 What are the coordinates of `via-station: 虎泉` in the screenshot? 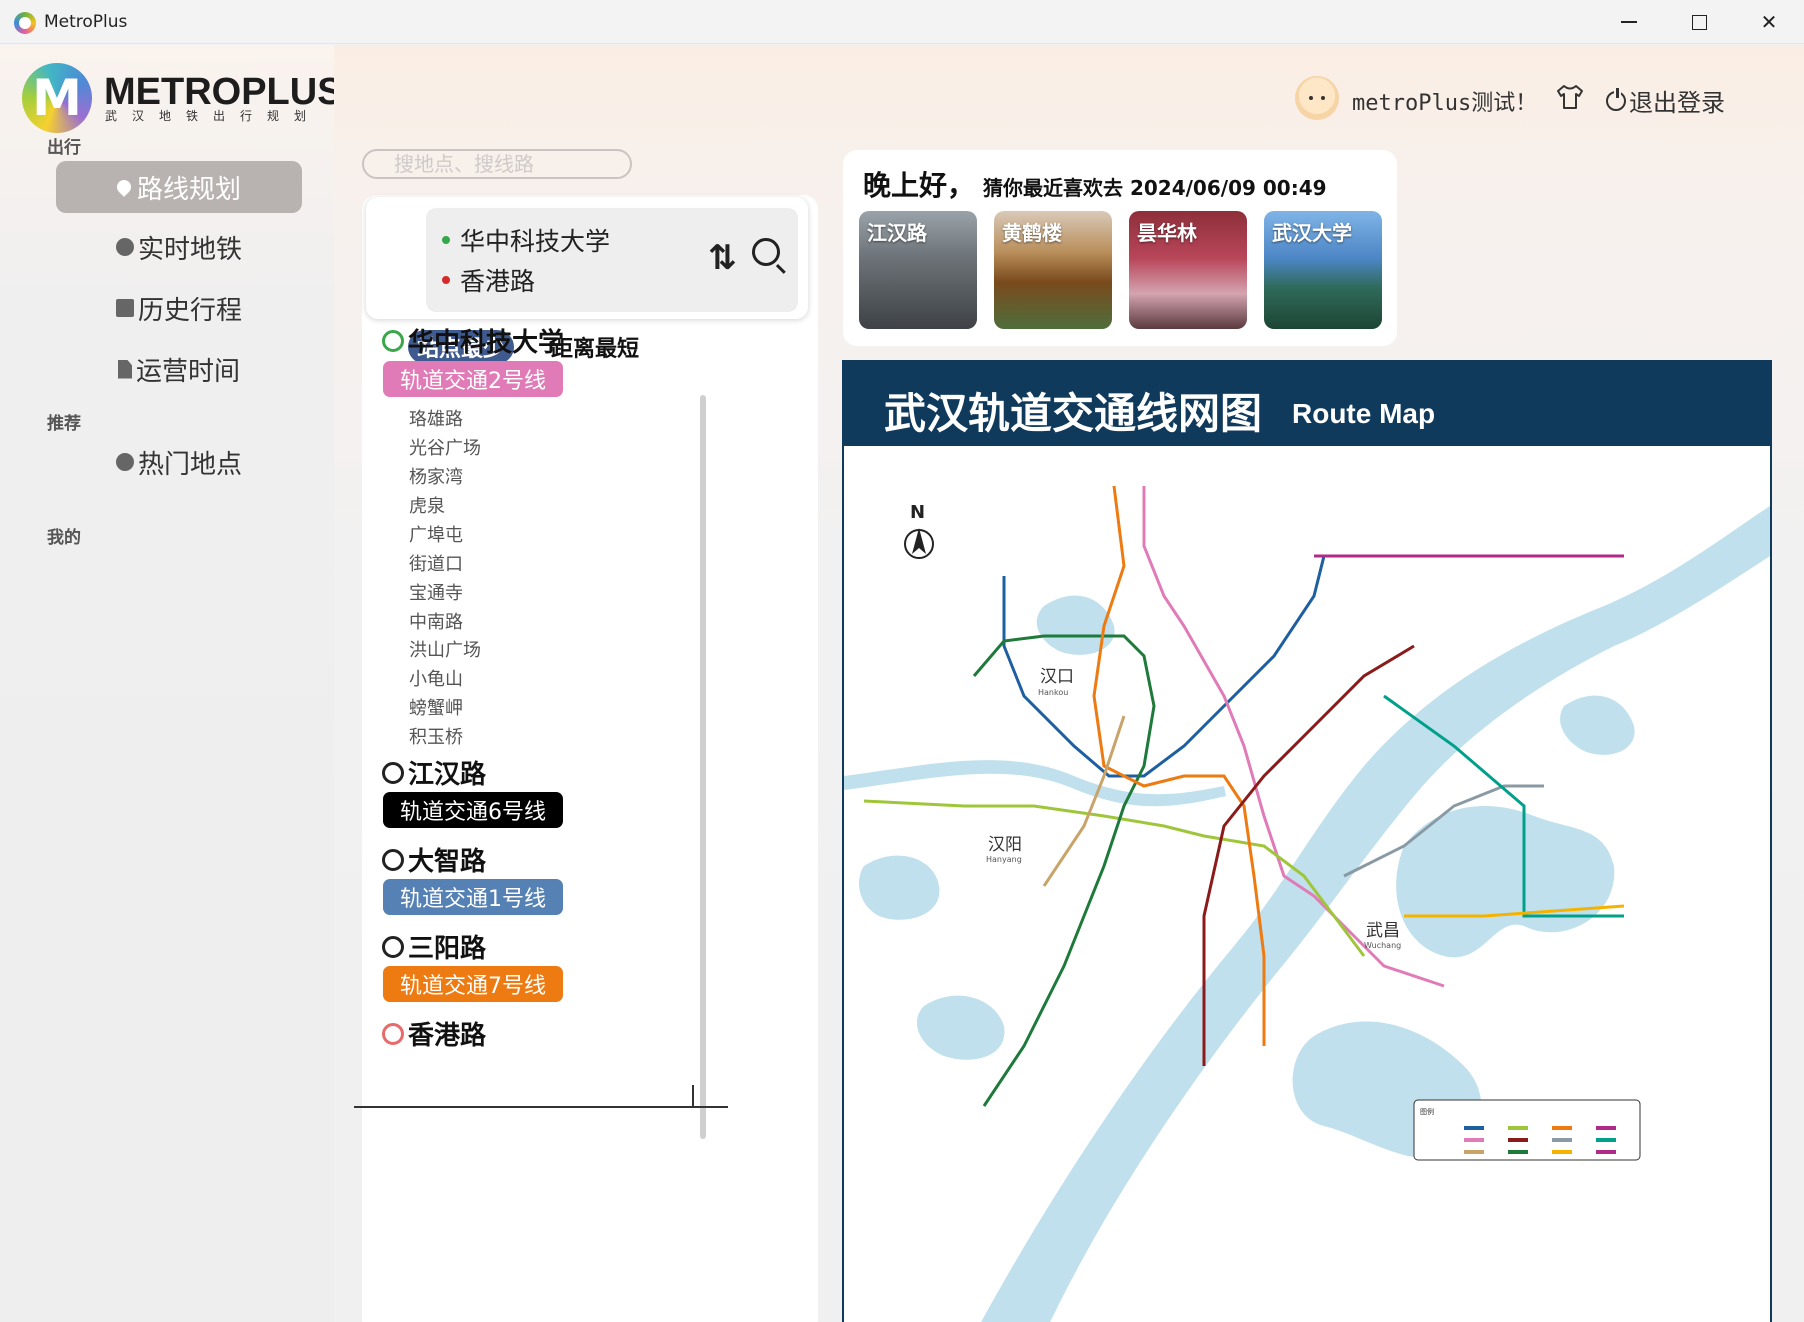 It's located at (427, 506).